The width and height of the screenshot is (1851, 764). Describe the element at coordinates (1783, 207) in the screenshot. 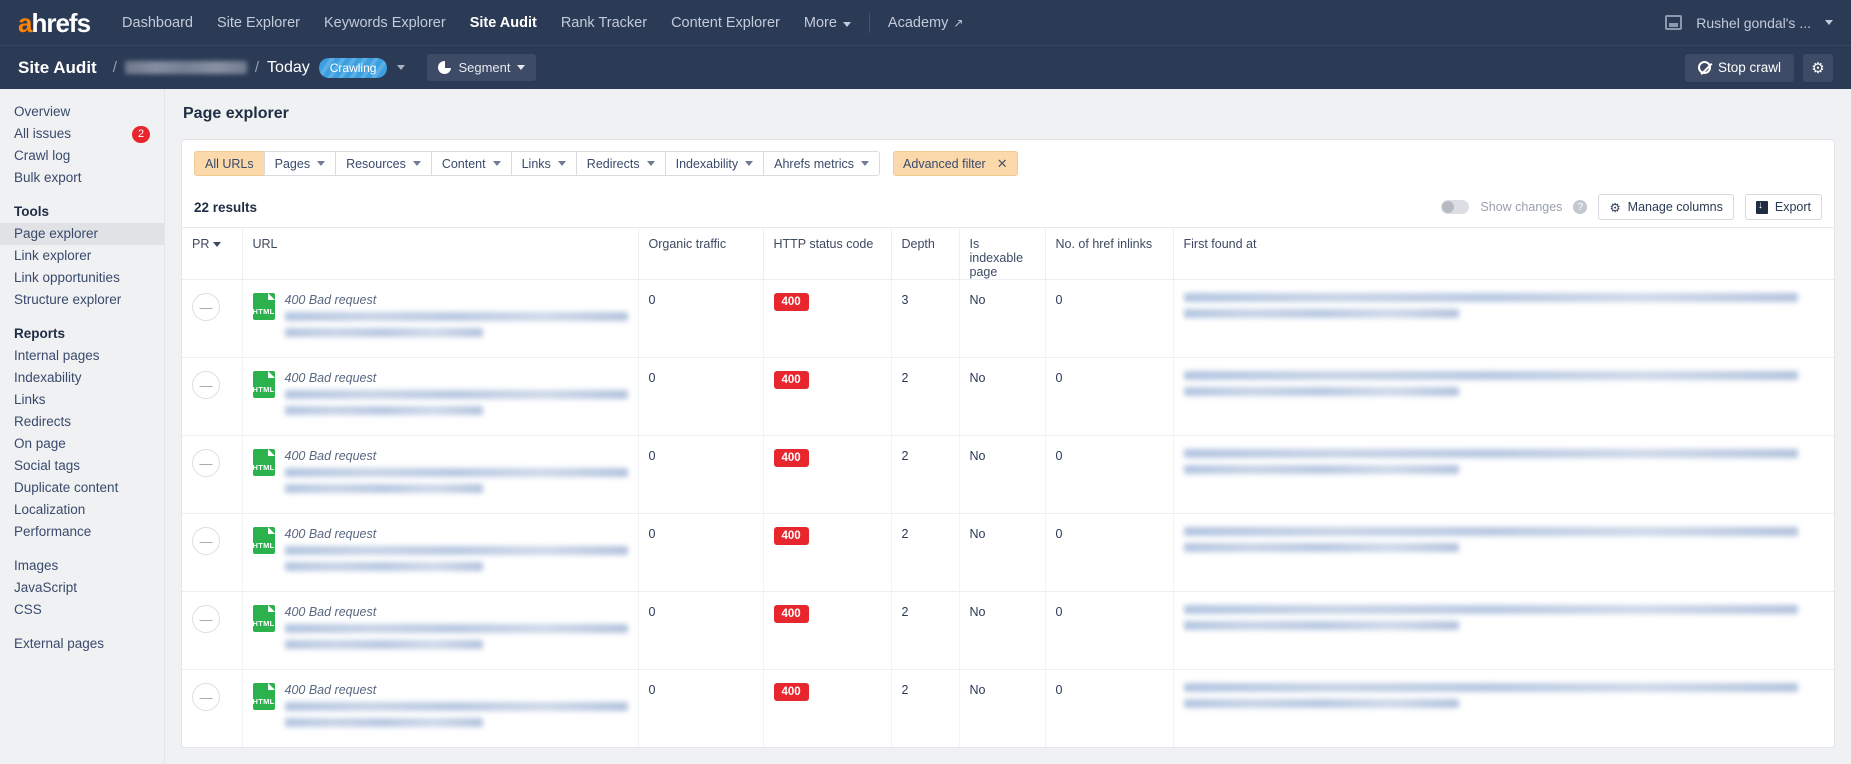

I see `export-button: Export` at that location.